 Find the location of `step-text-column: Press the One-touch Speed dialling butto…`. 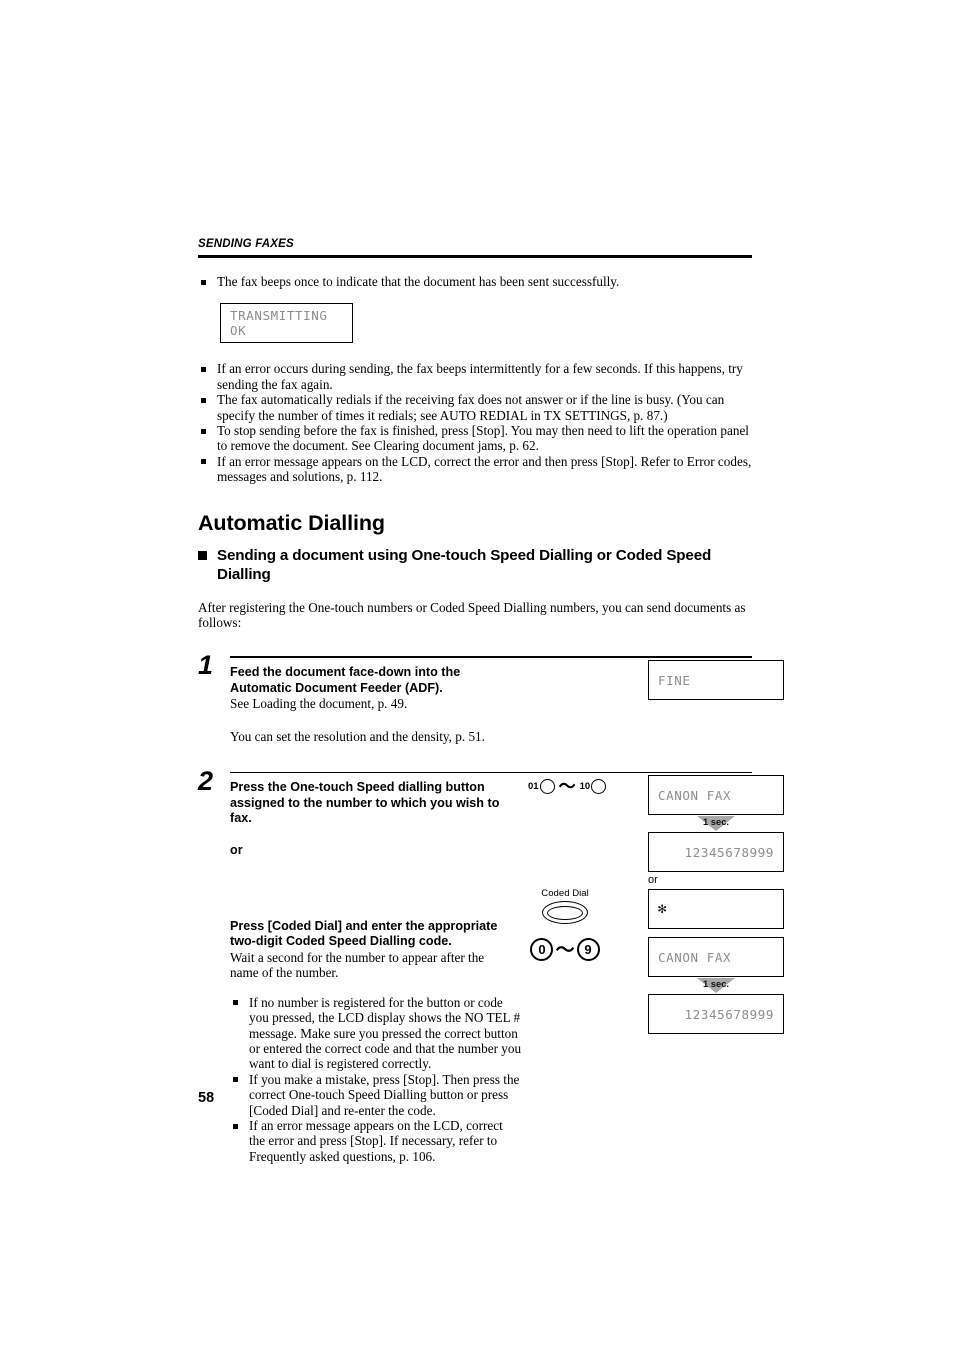

step-text-column: Press the One-touch Speed dialling butto… is located at coordinates (376, 972).